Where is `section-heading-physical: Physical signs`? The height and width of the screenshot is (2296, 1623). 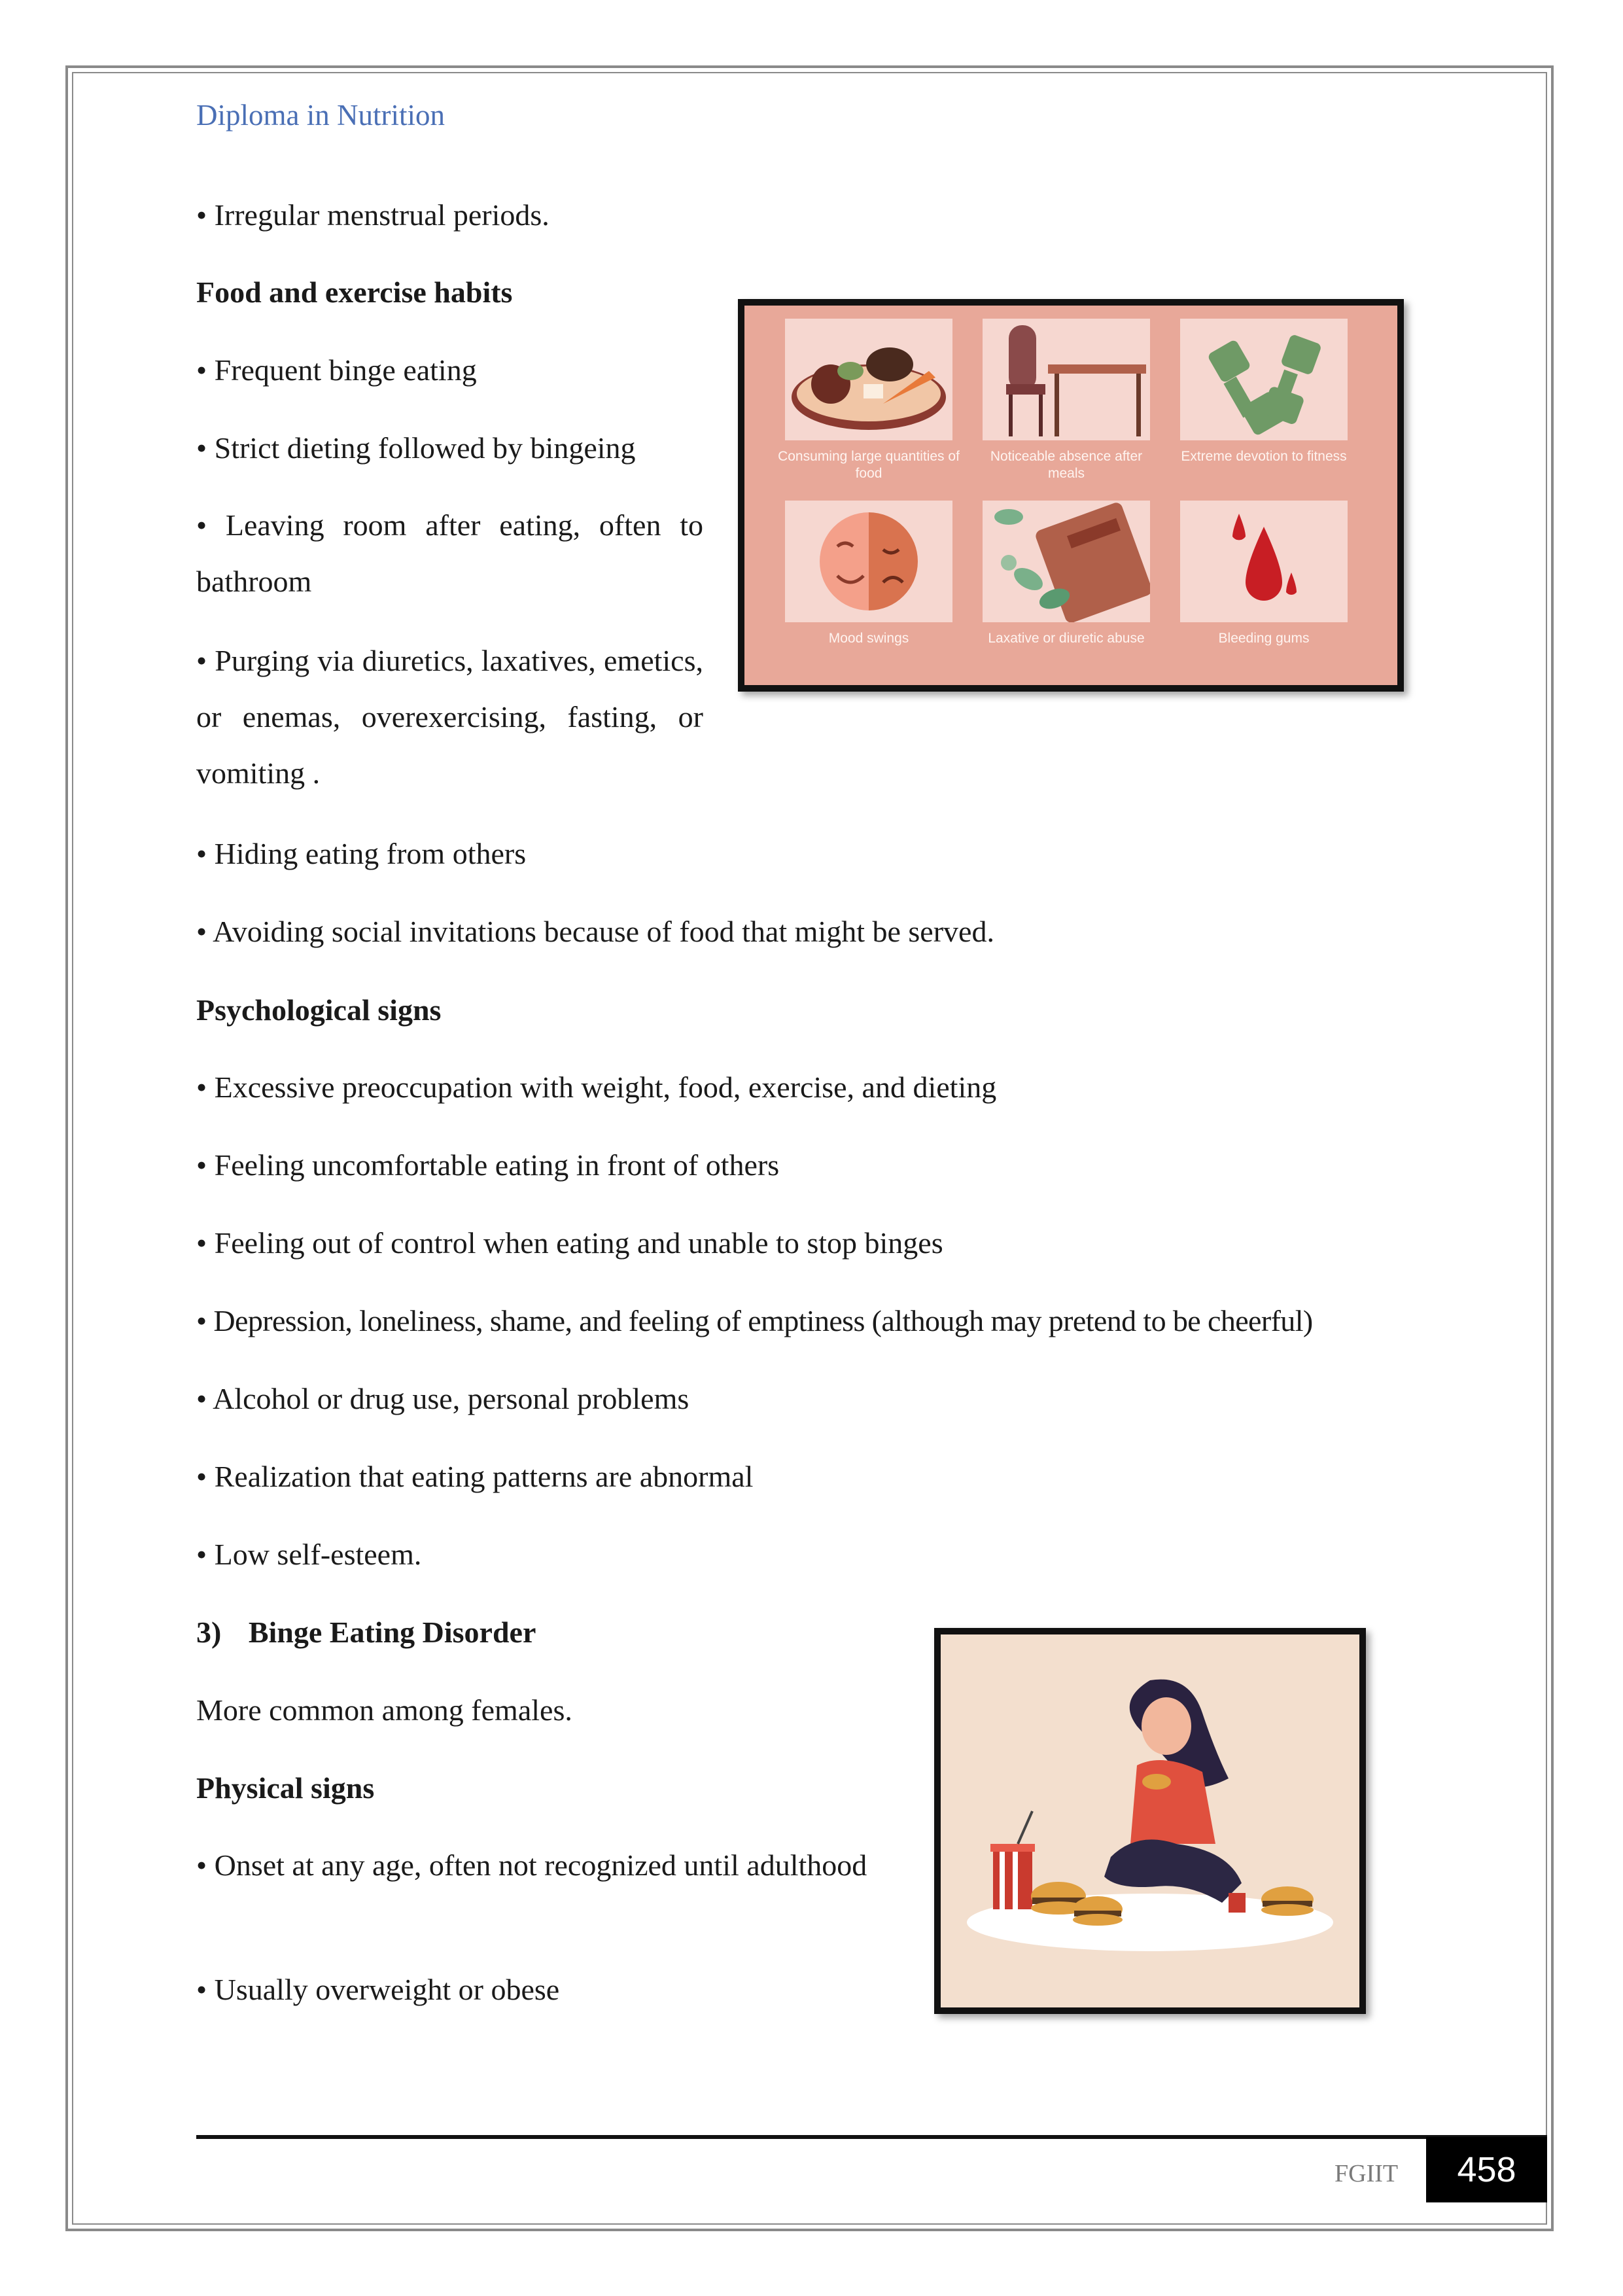 section-heading-physical: Physical signs is located at coordinates (286, 1788).